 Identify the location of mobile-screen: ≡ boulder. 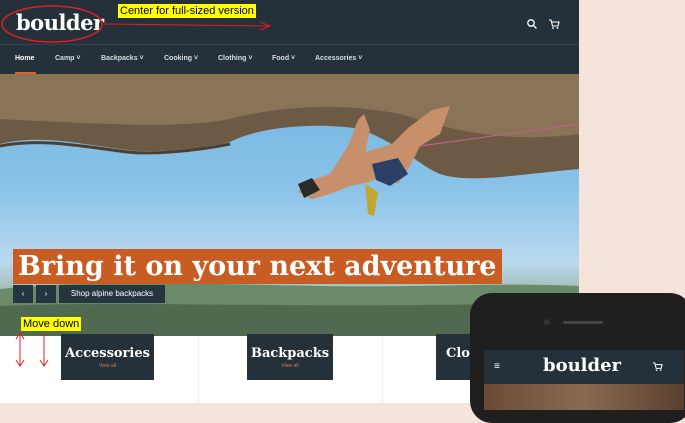
(584, 380).